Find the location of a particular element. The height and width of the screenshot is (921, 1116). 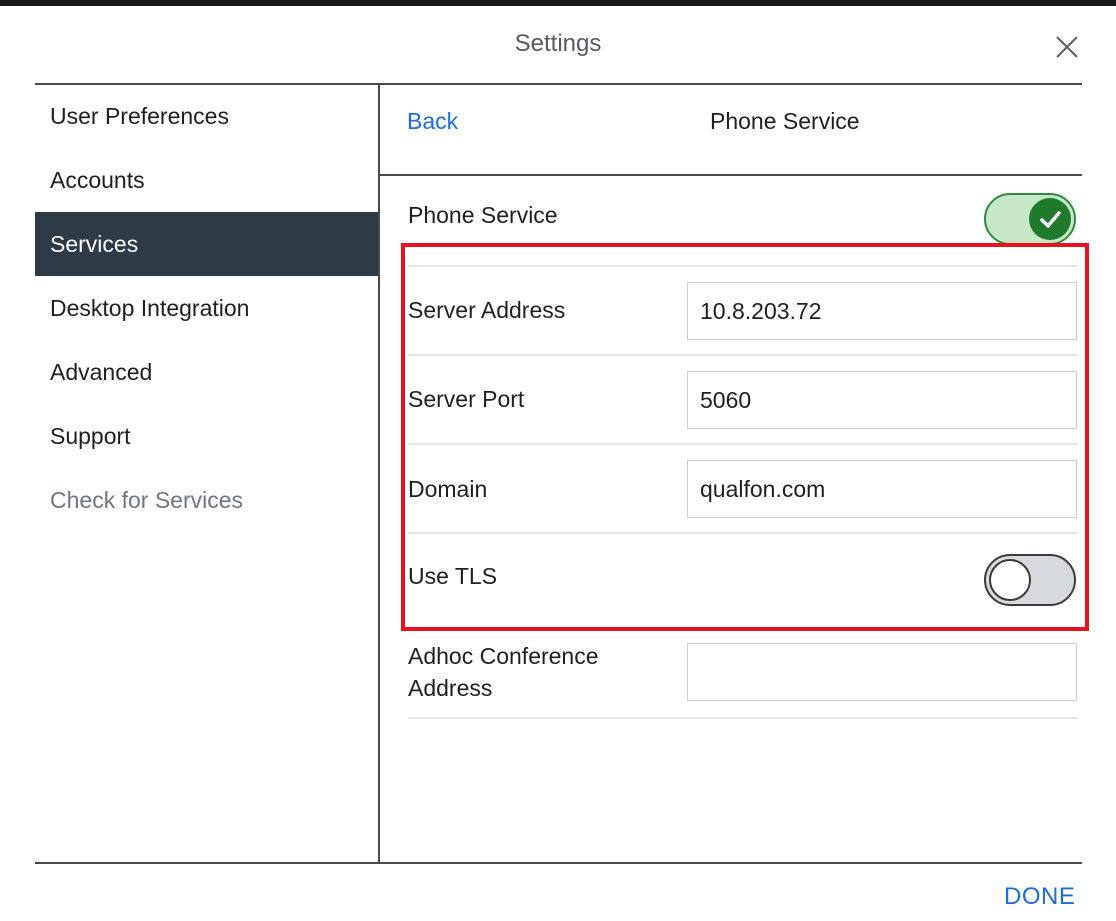

bottom-divider is located at coordinates (558, 863).